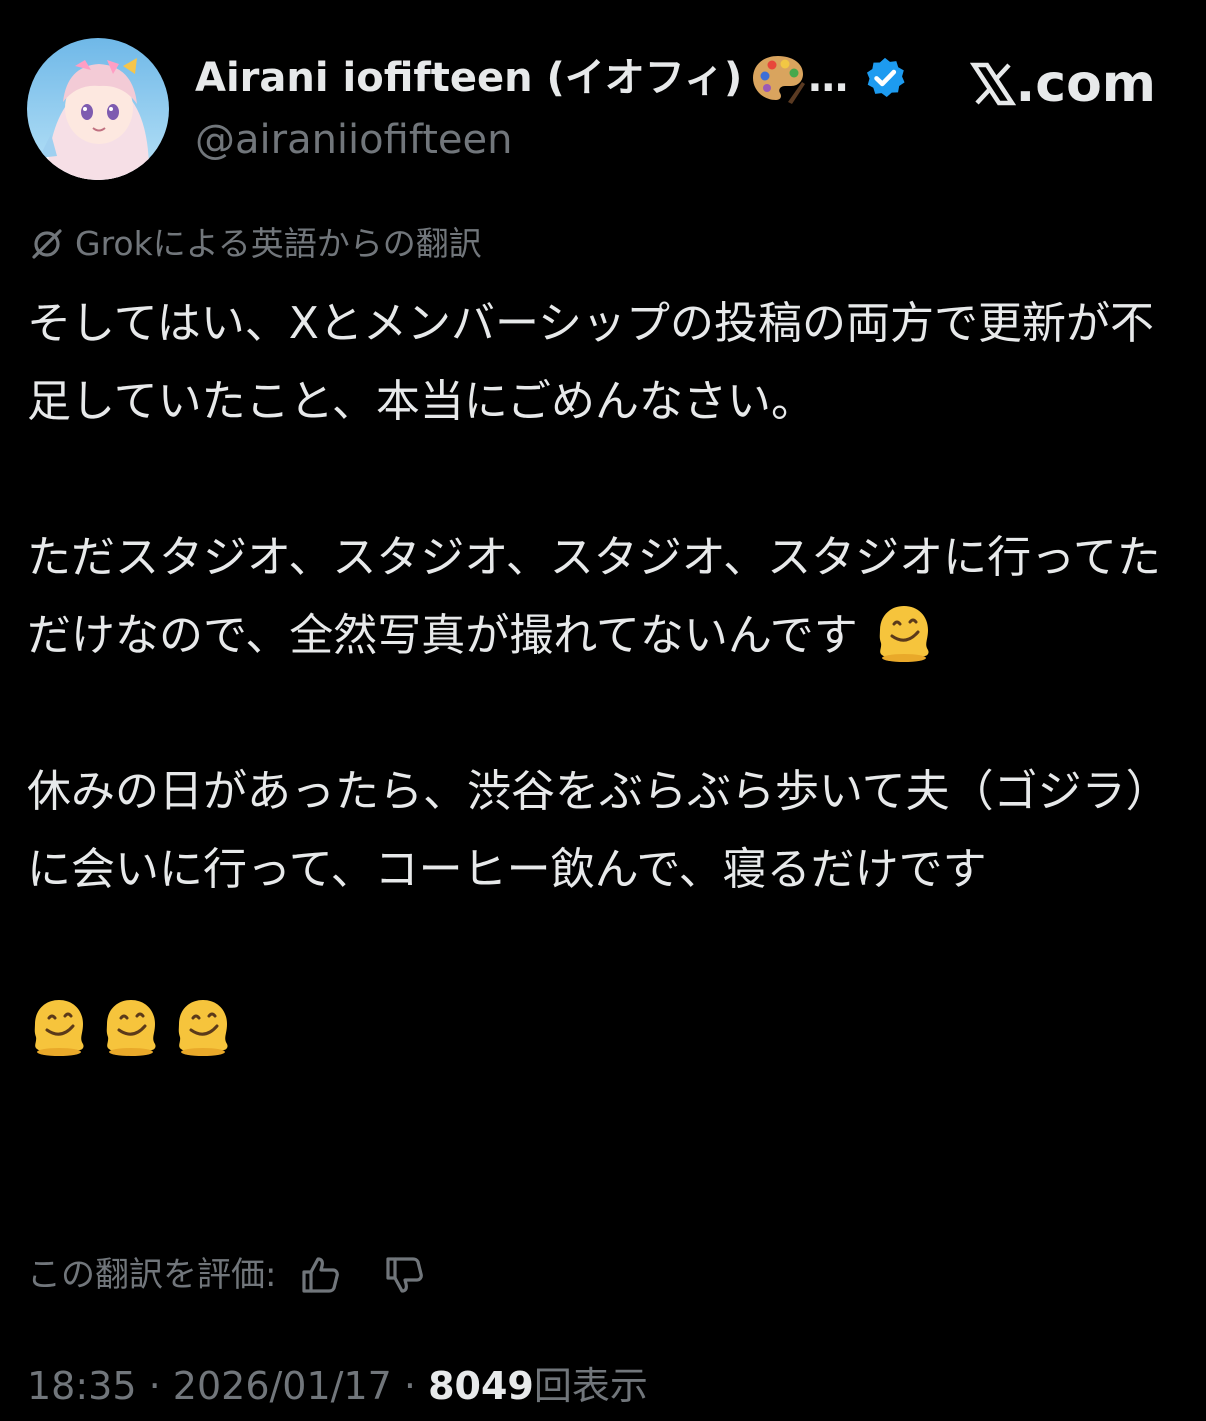 The width and height of the screenshot is (1206, 1421). I want to click on post-time: 18:35, so click(82, 1386).